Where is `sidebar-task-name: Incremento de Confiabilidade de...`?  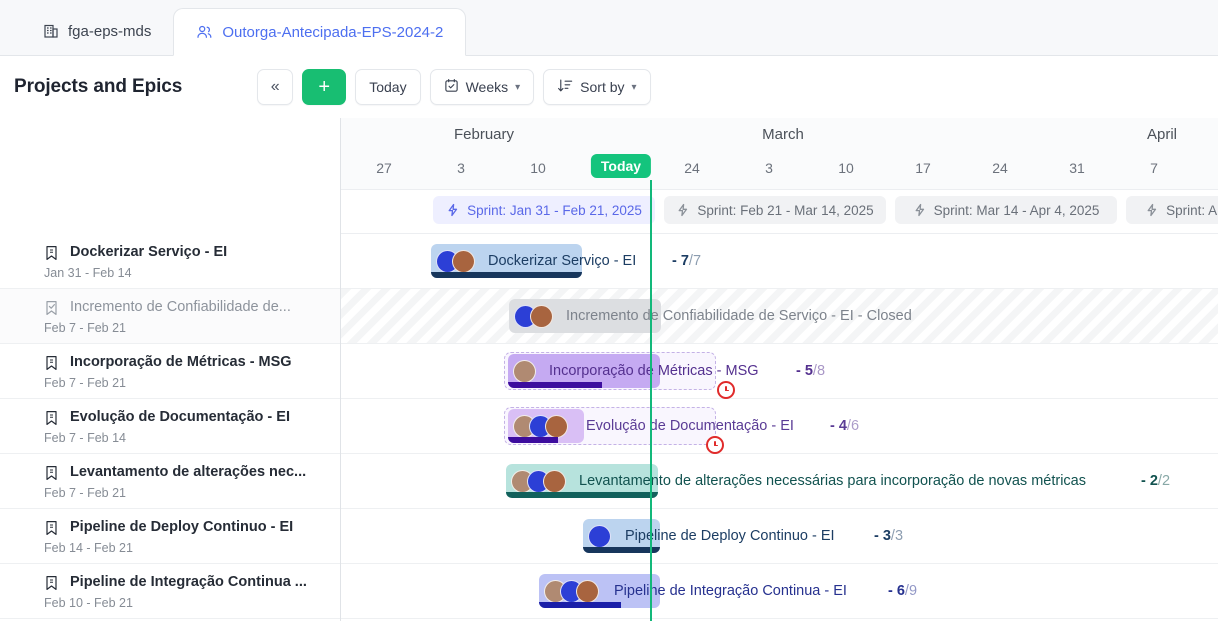 sidebar-task-name: Incremento de Confiabilidade de... is located at coordinates (180, 307).